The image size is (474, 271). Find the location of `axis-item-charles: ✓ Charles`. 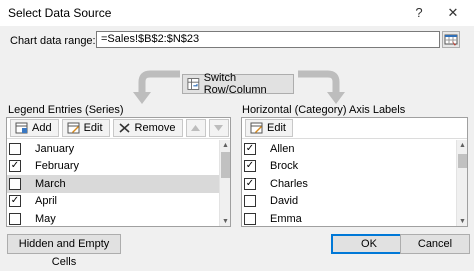

axis-item-charles: ✓ Charles is located at coordinates (348, 184).